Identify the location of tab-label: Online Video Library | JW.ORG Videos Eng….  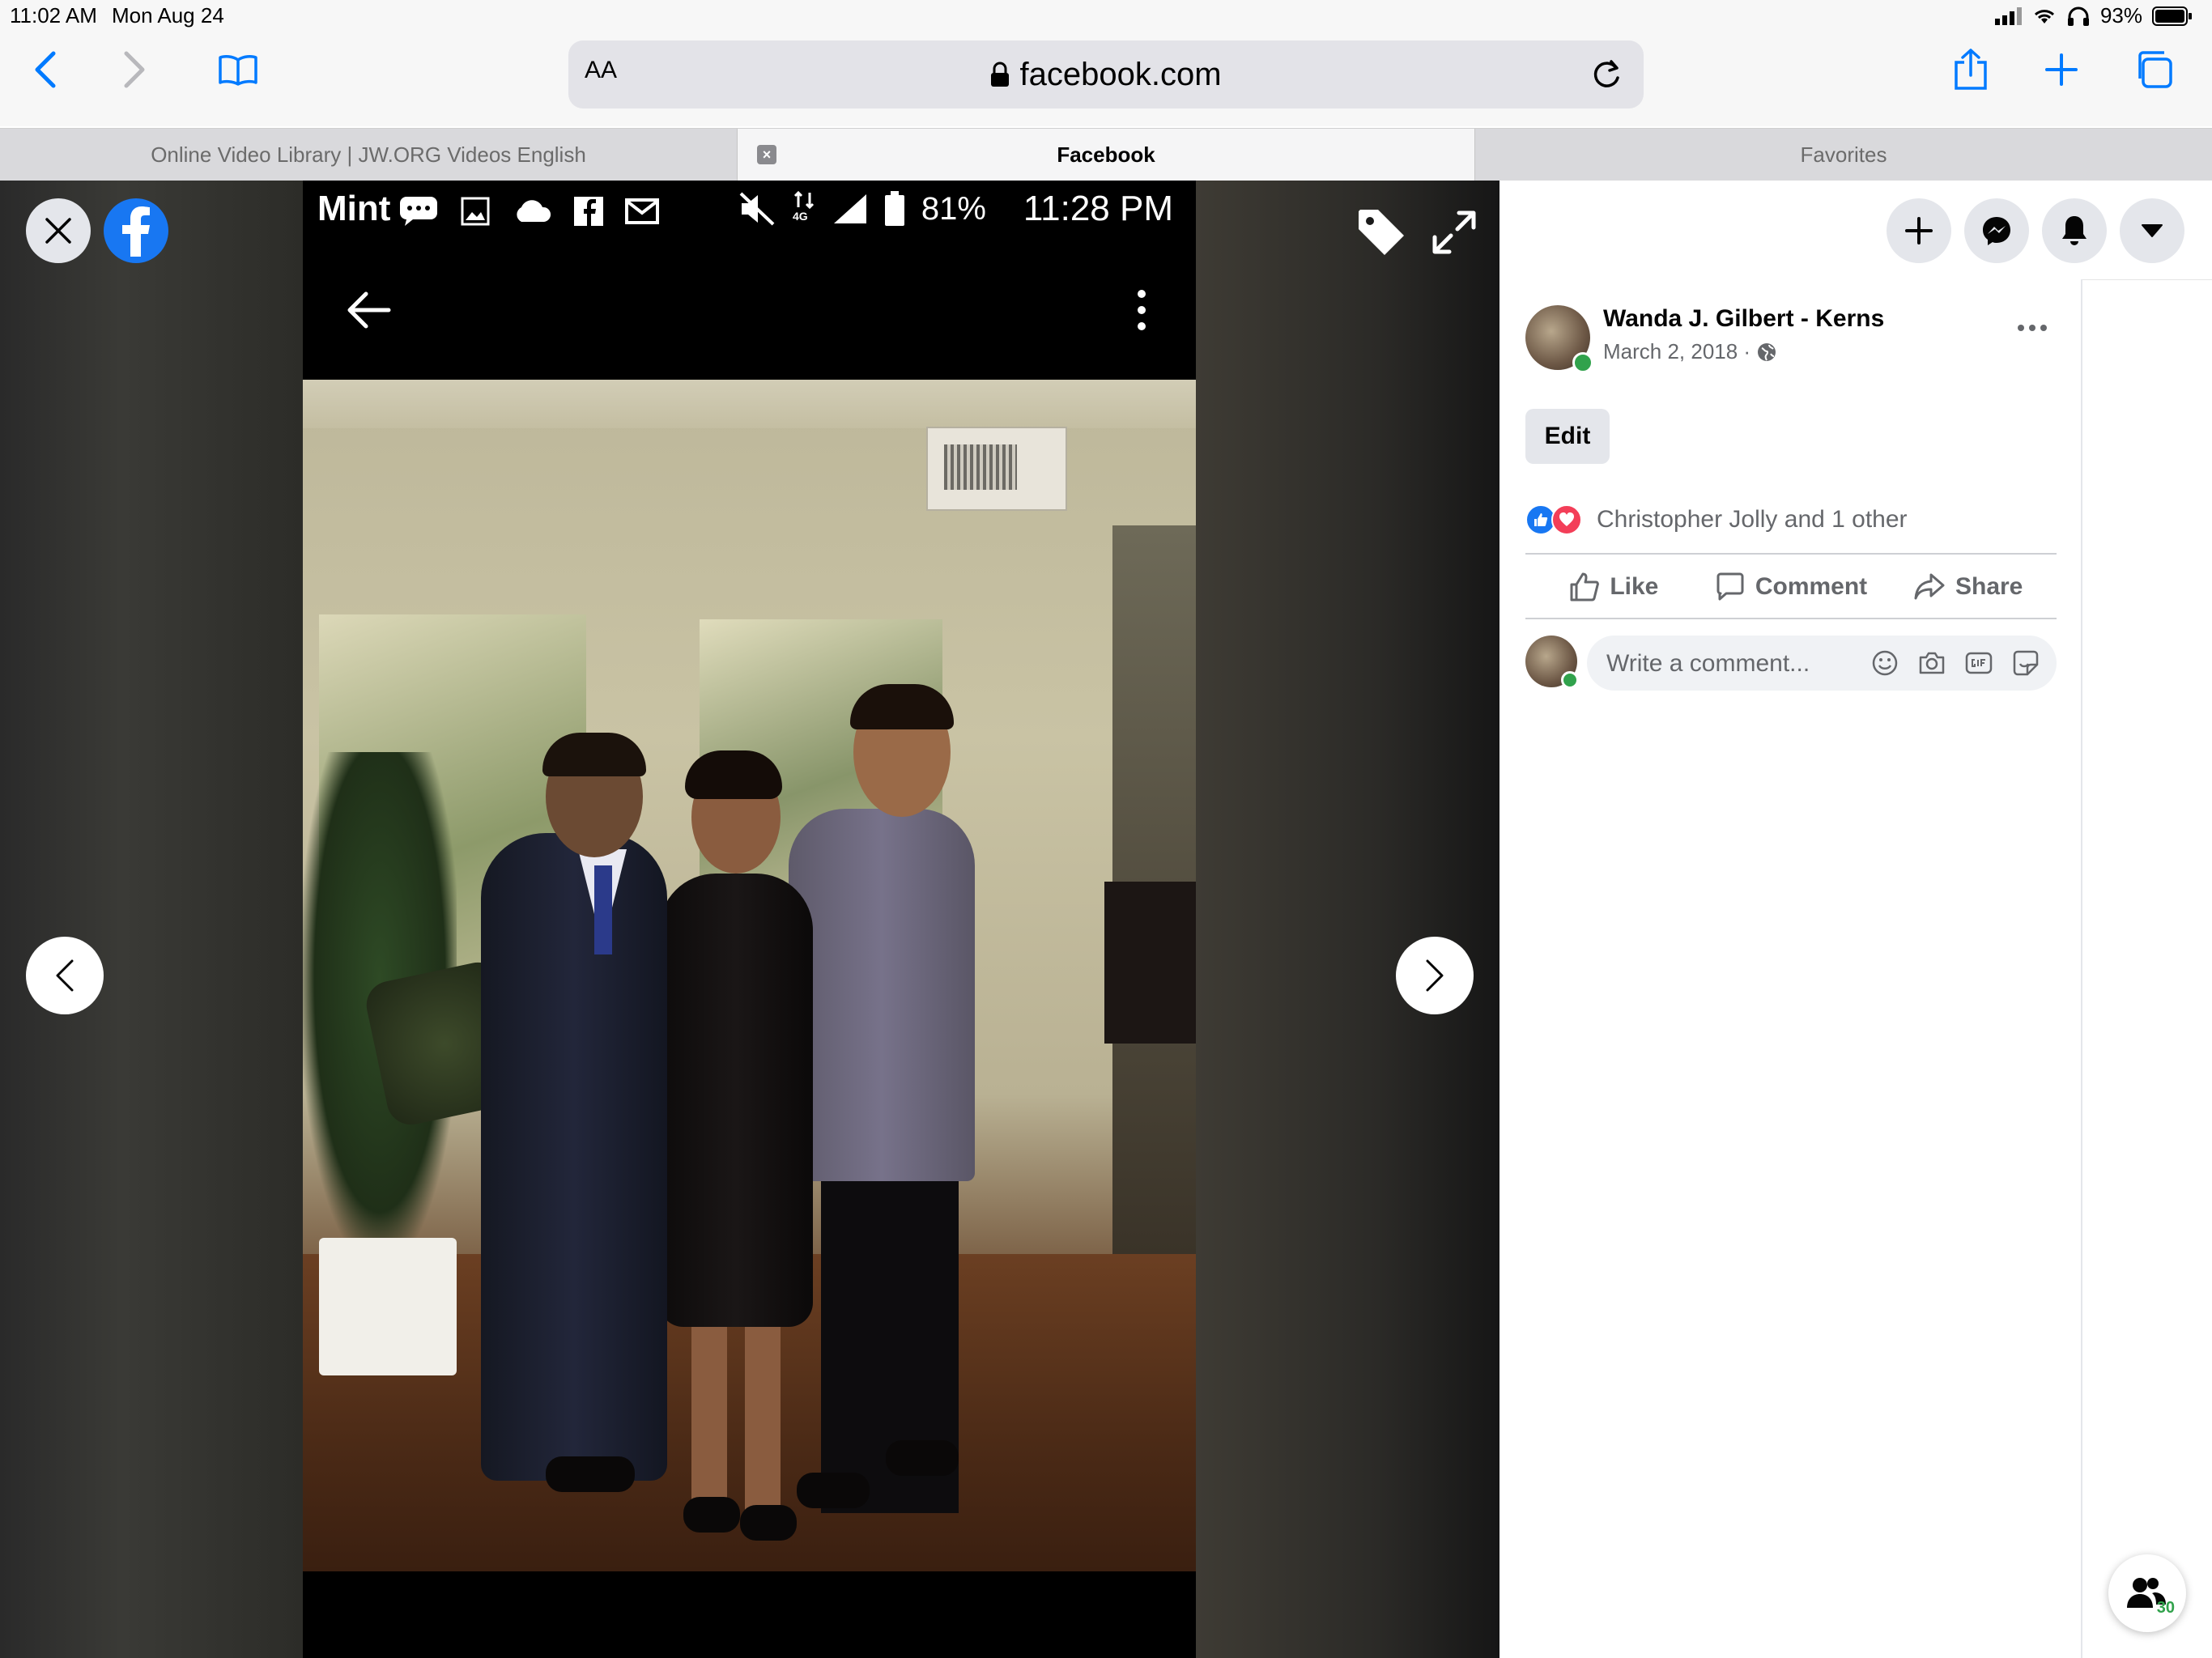
(368, 154).